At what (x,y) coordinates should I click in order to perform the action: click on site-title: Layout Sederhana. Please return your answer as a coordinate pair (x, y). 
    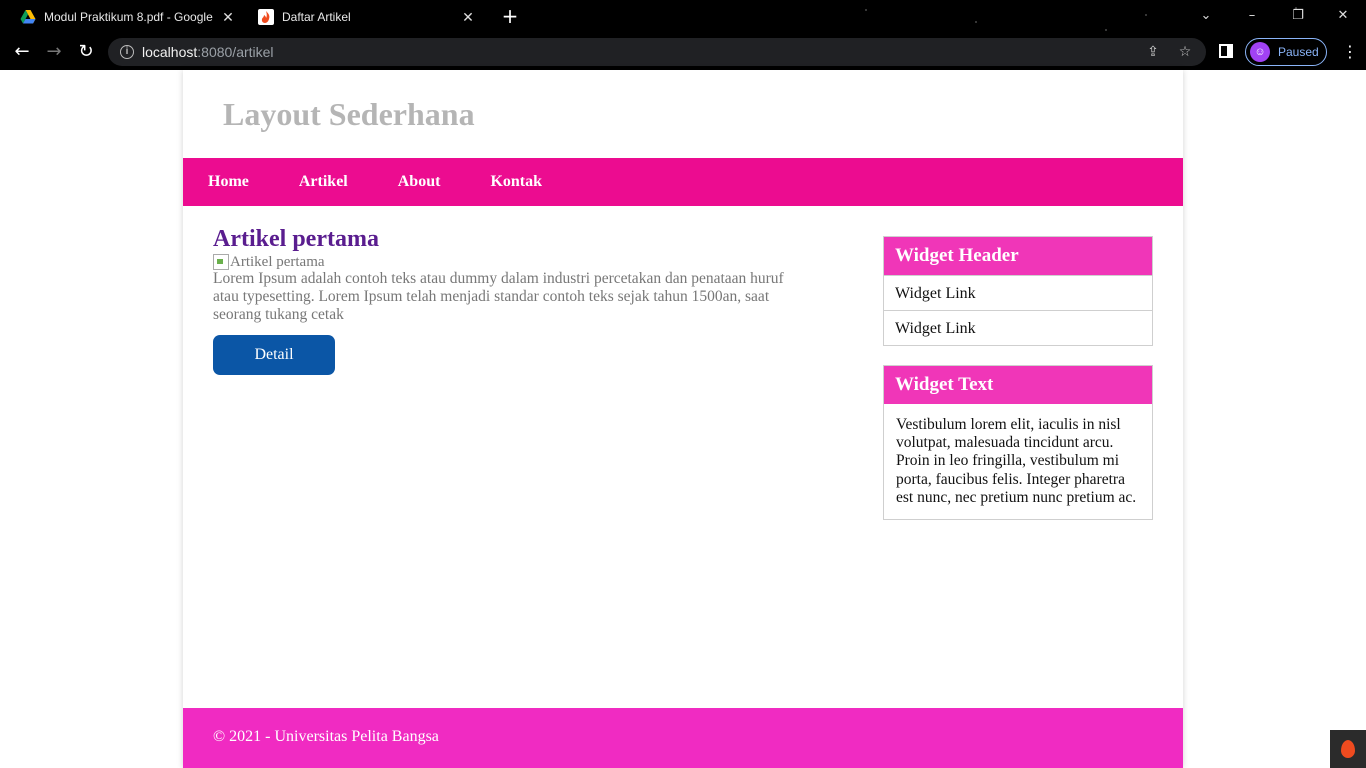
    Looking at the image, I should click on (349, 114).